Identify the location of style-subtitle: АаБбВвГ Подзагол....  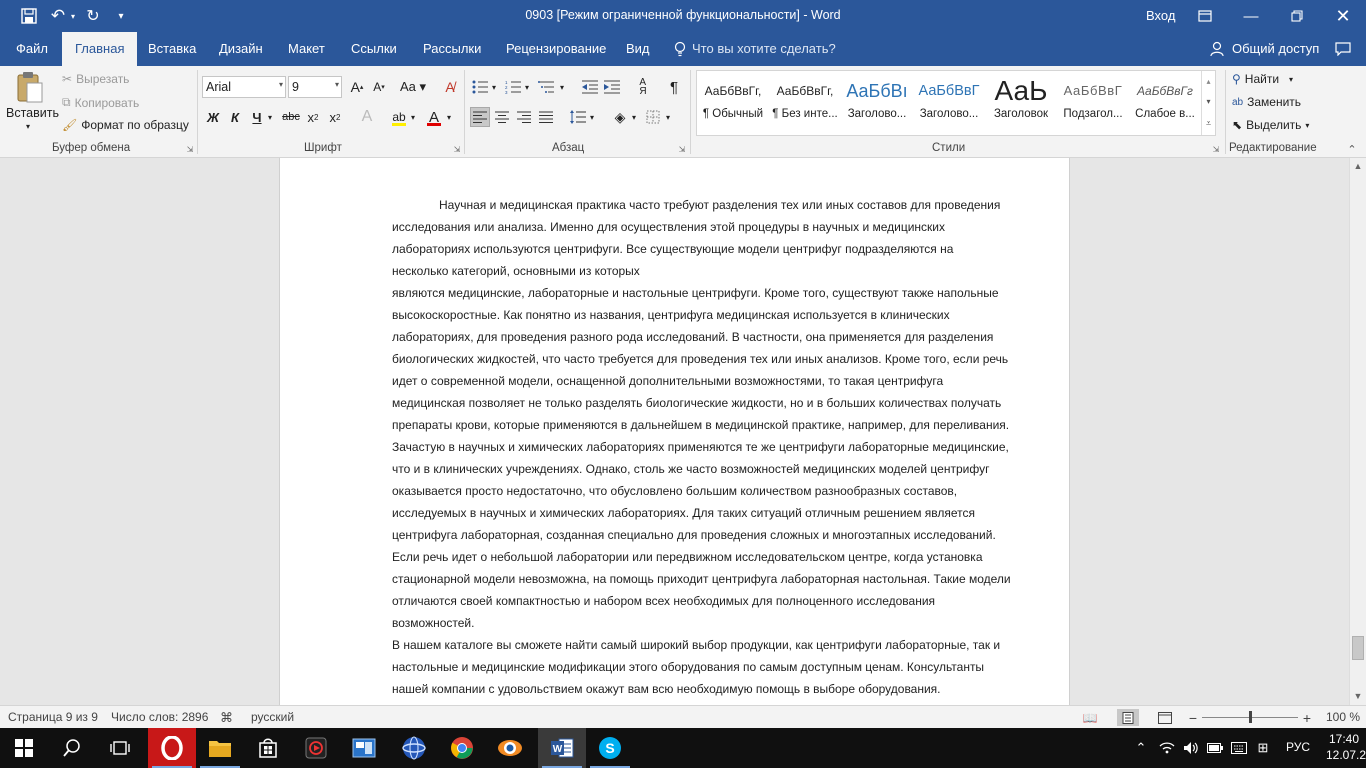
(1093, 102).